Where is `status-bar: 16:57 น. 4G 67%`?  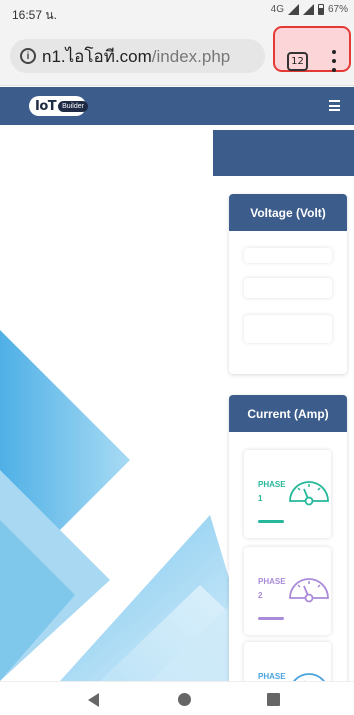
status-bar: 16:57 น. 4G 67% is located at coordinates (177, 12).